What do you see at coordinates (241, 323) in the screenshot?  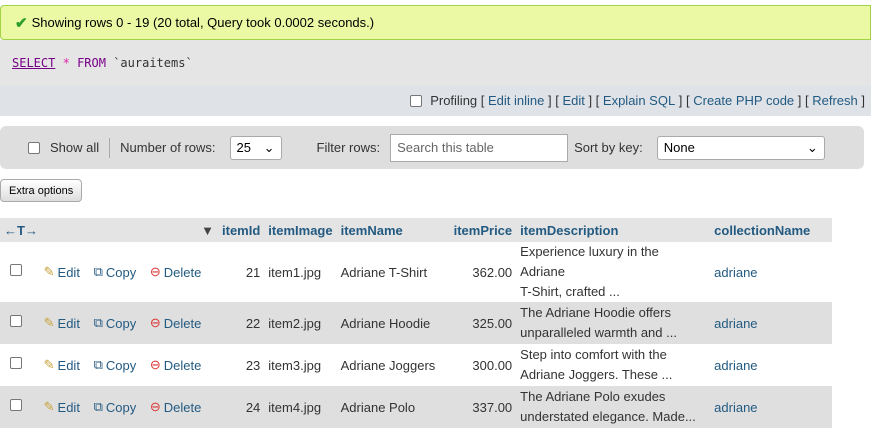 I see `cell-item-id: 22` at bounding box center [241, 323].